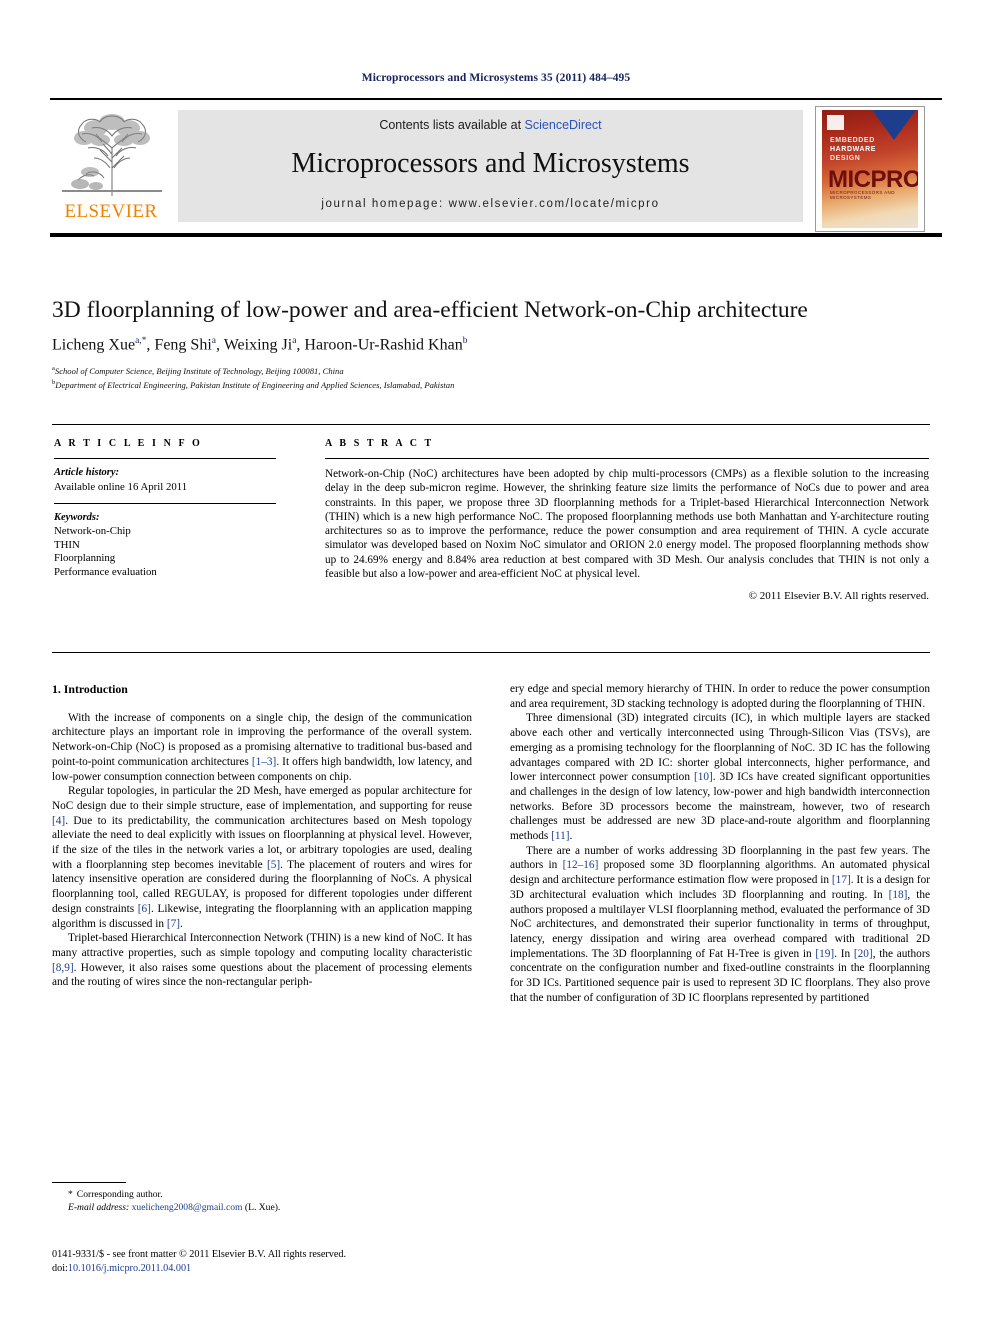  What do you see at coordinates (898, 895) in the screenshot?
I see `citation-ref: [18]` at bounding box center [898, 895].